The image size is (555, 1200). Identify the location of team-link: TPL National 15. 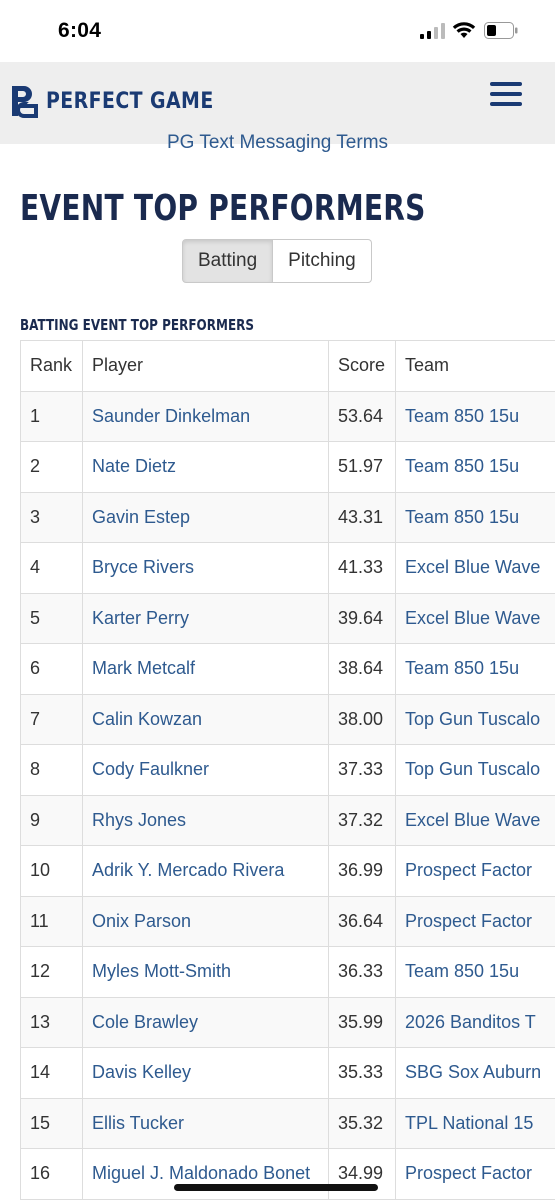
(469, 1123).